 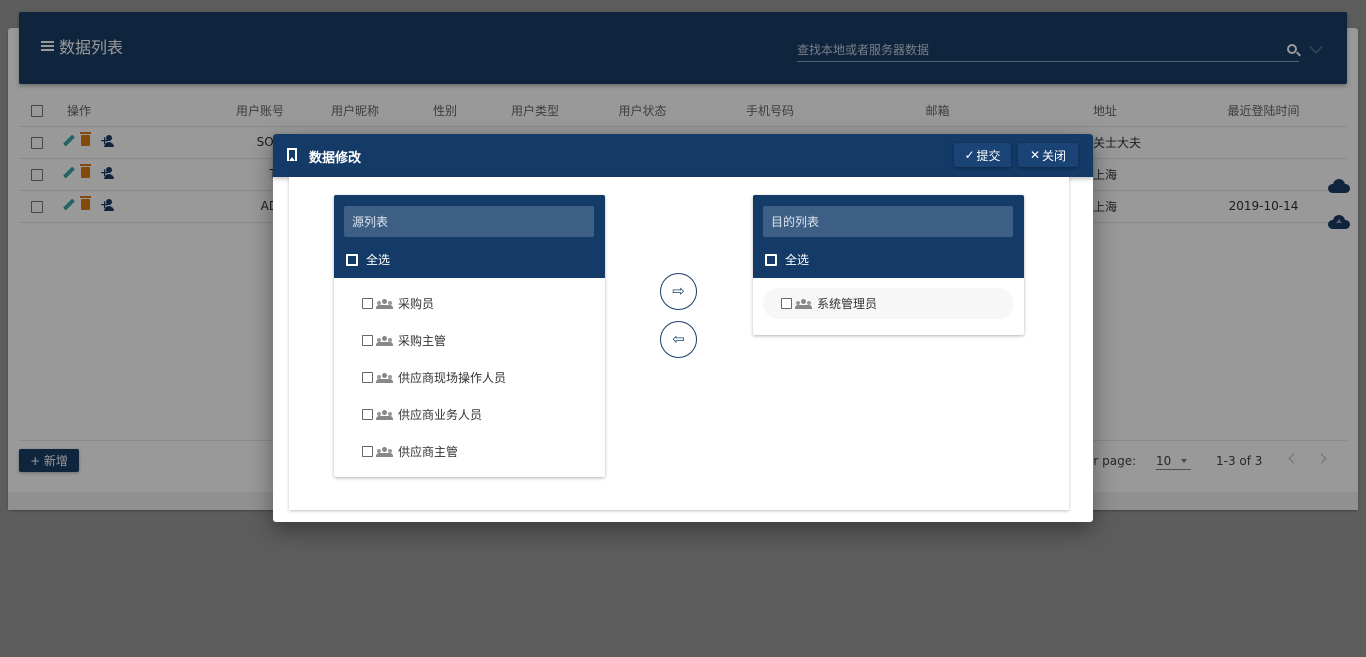 What do you see at coordinates (469, 340) in the screenshot?
I see `list-item: 采购主管` at bounding box center [469, 340].